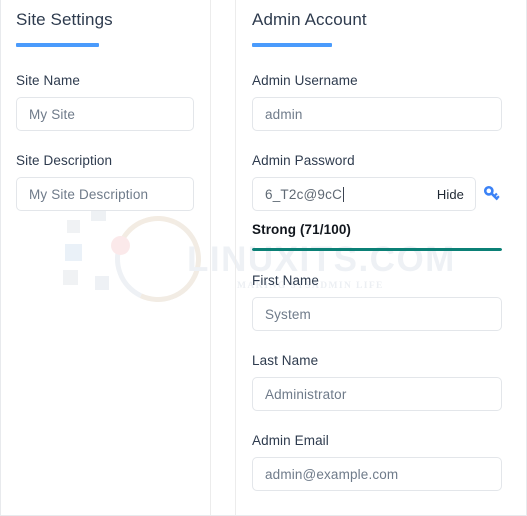 Image resolution: width=527 pixels, height=516 pixels. Describe the element at coordinates (309, 19) in the screenshot. I see `admin-account-title: Admin Account` at that location.